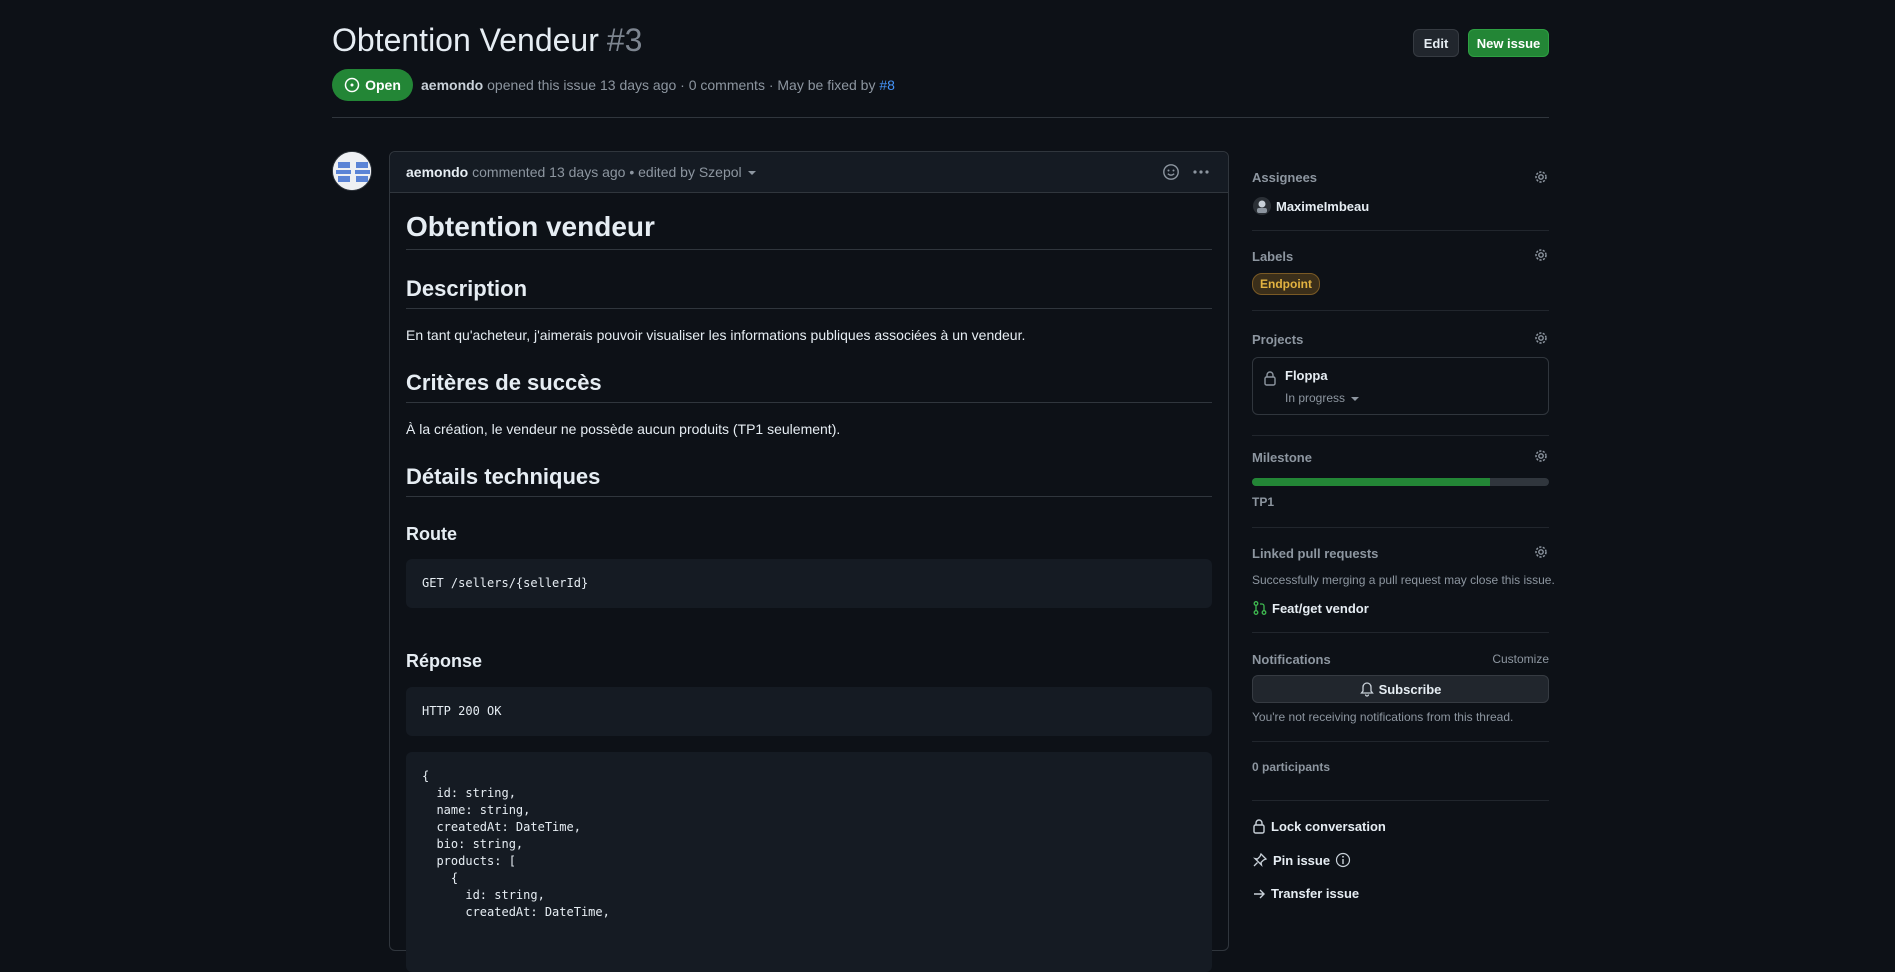 This screenshot has width=1895, height=972. Describe the element at coordinates (1315, 398) in the screenshot. I see `project-status-label: In progress` at that location.